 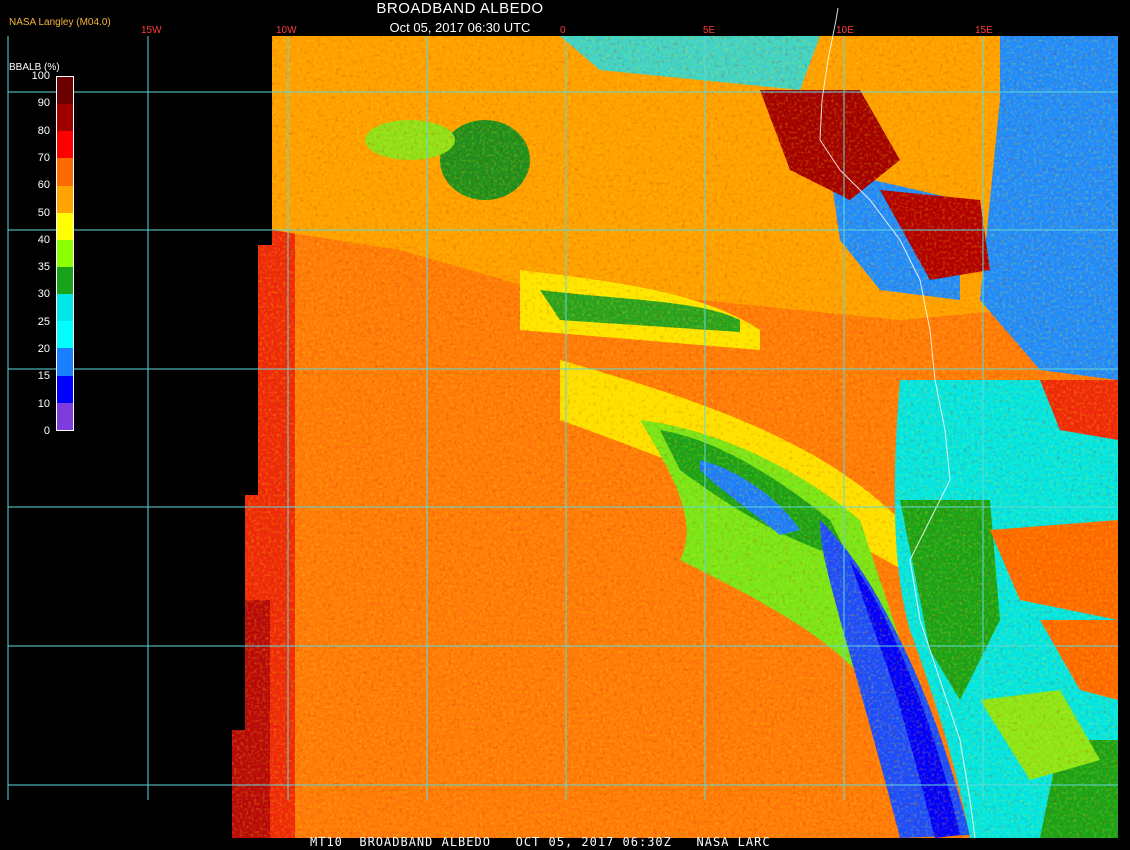 I want to click on lon-label-15e: 15E, so click(x=984, y=30).